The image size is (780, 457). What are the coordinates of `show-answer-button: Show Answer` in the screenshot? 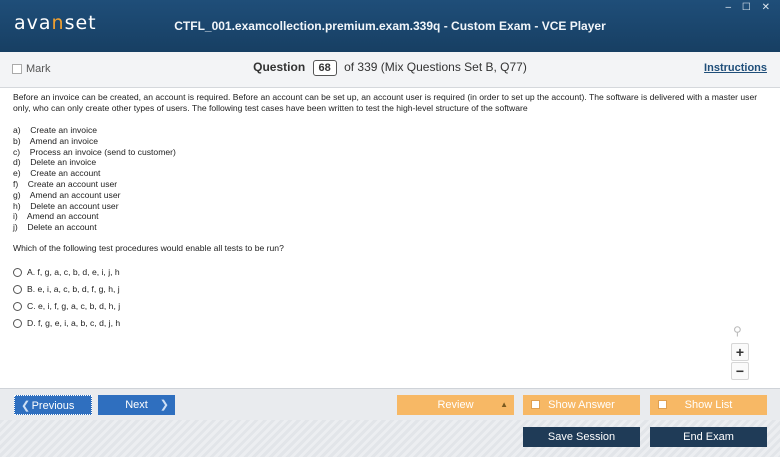 It's located at (581, 405).